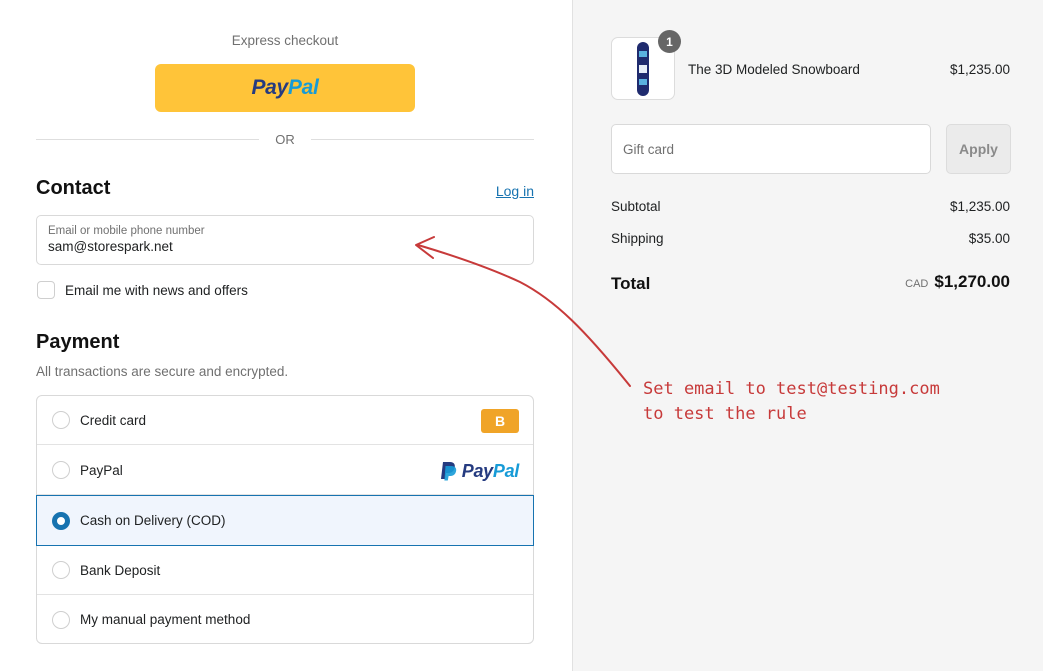  What do you see at coordinates (669, 41) in the screenshot?
I see `quantity-badge: 1` at bounding box center [669, 41].